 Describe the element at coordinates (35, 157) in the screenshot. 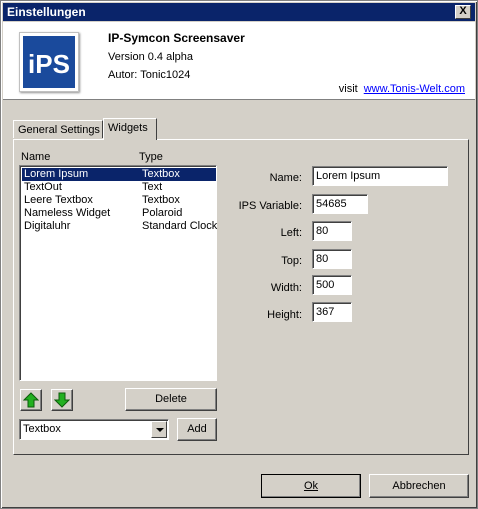

I see `column-header-name: Name` at that location.